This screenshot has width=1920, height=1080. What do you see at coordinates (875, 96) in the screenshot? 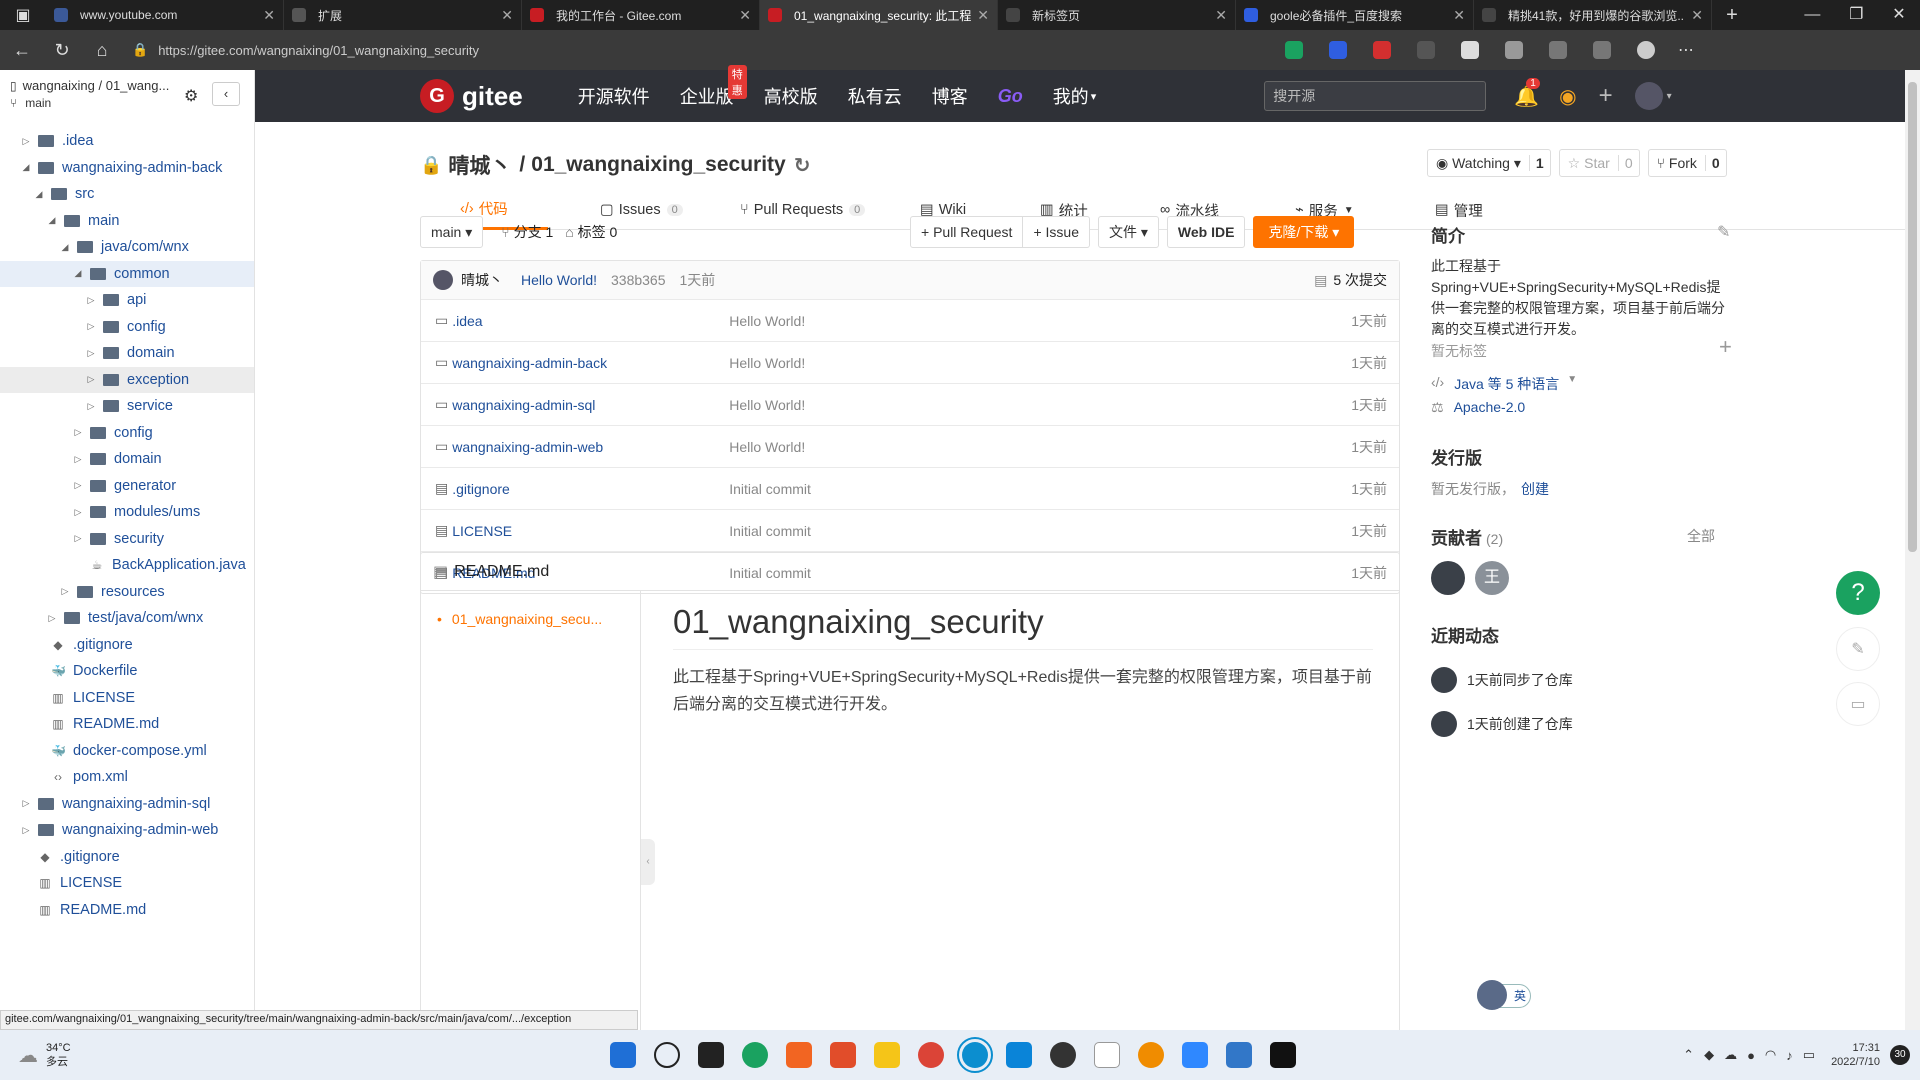
I see `nav-link: 私有云` at bounding box center [875, 96].